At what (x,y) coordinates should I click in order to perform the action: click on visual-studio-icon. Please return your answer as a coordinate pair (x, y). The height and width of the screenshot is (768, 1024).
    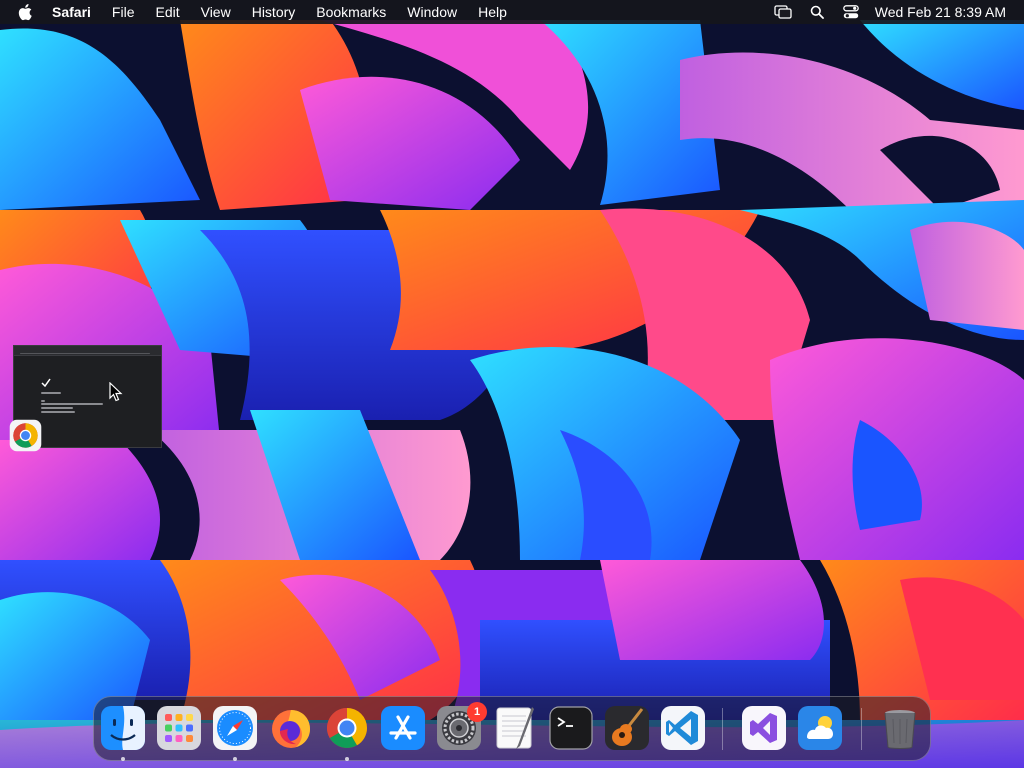
    Looking at the image, I should click on (764, 728).